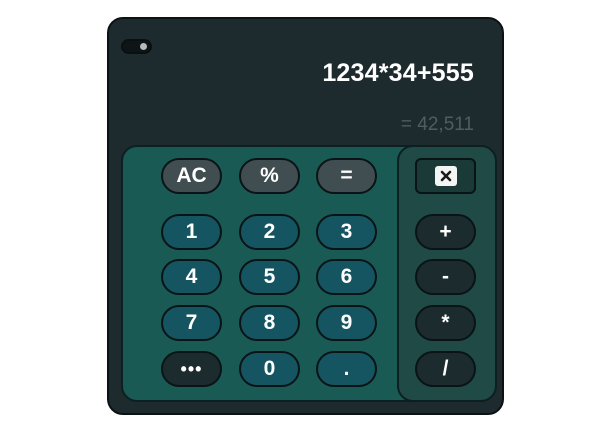 The image size is (612, 434). I want to click on digit-6-button: 6, so click(346, 277).